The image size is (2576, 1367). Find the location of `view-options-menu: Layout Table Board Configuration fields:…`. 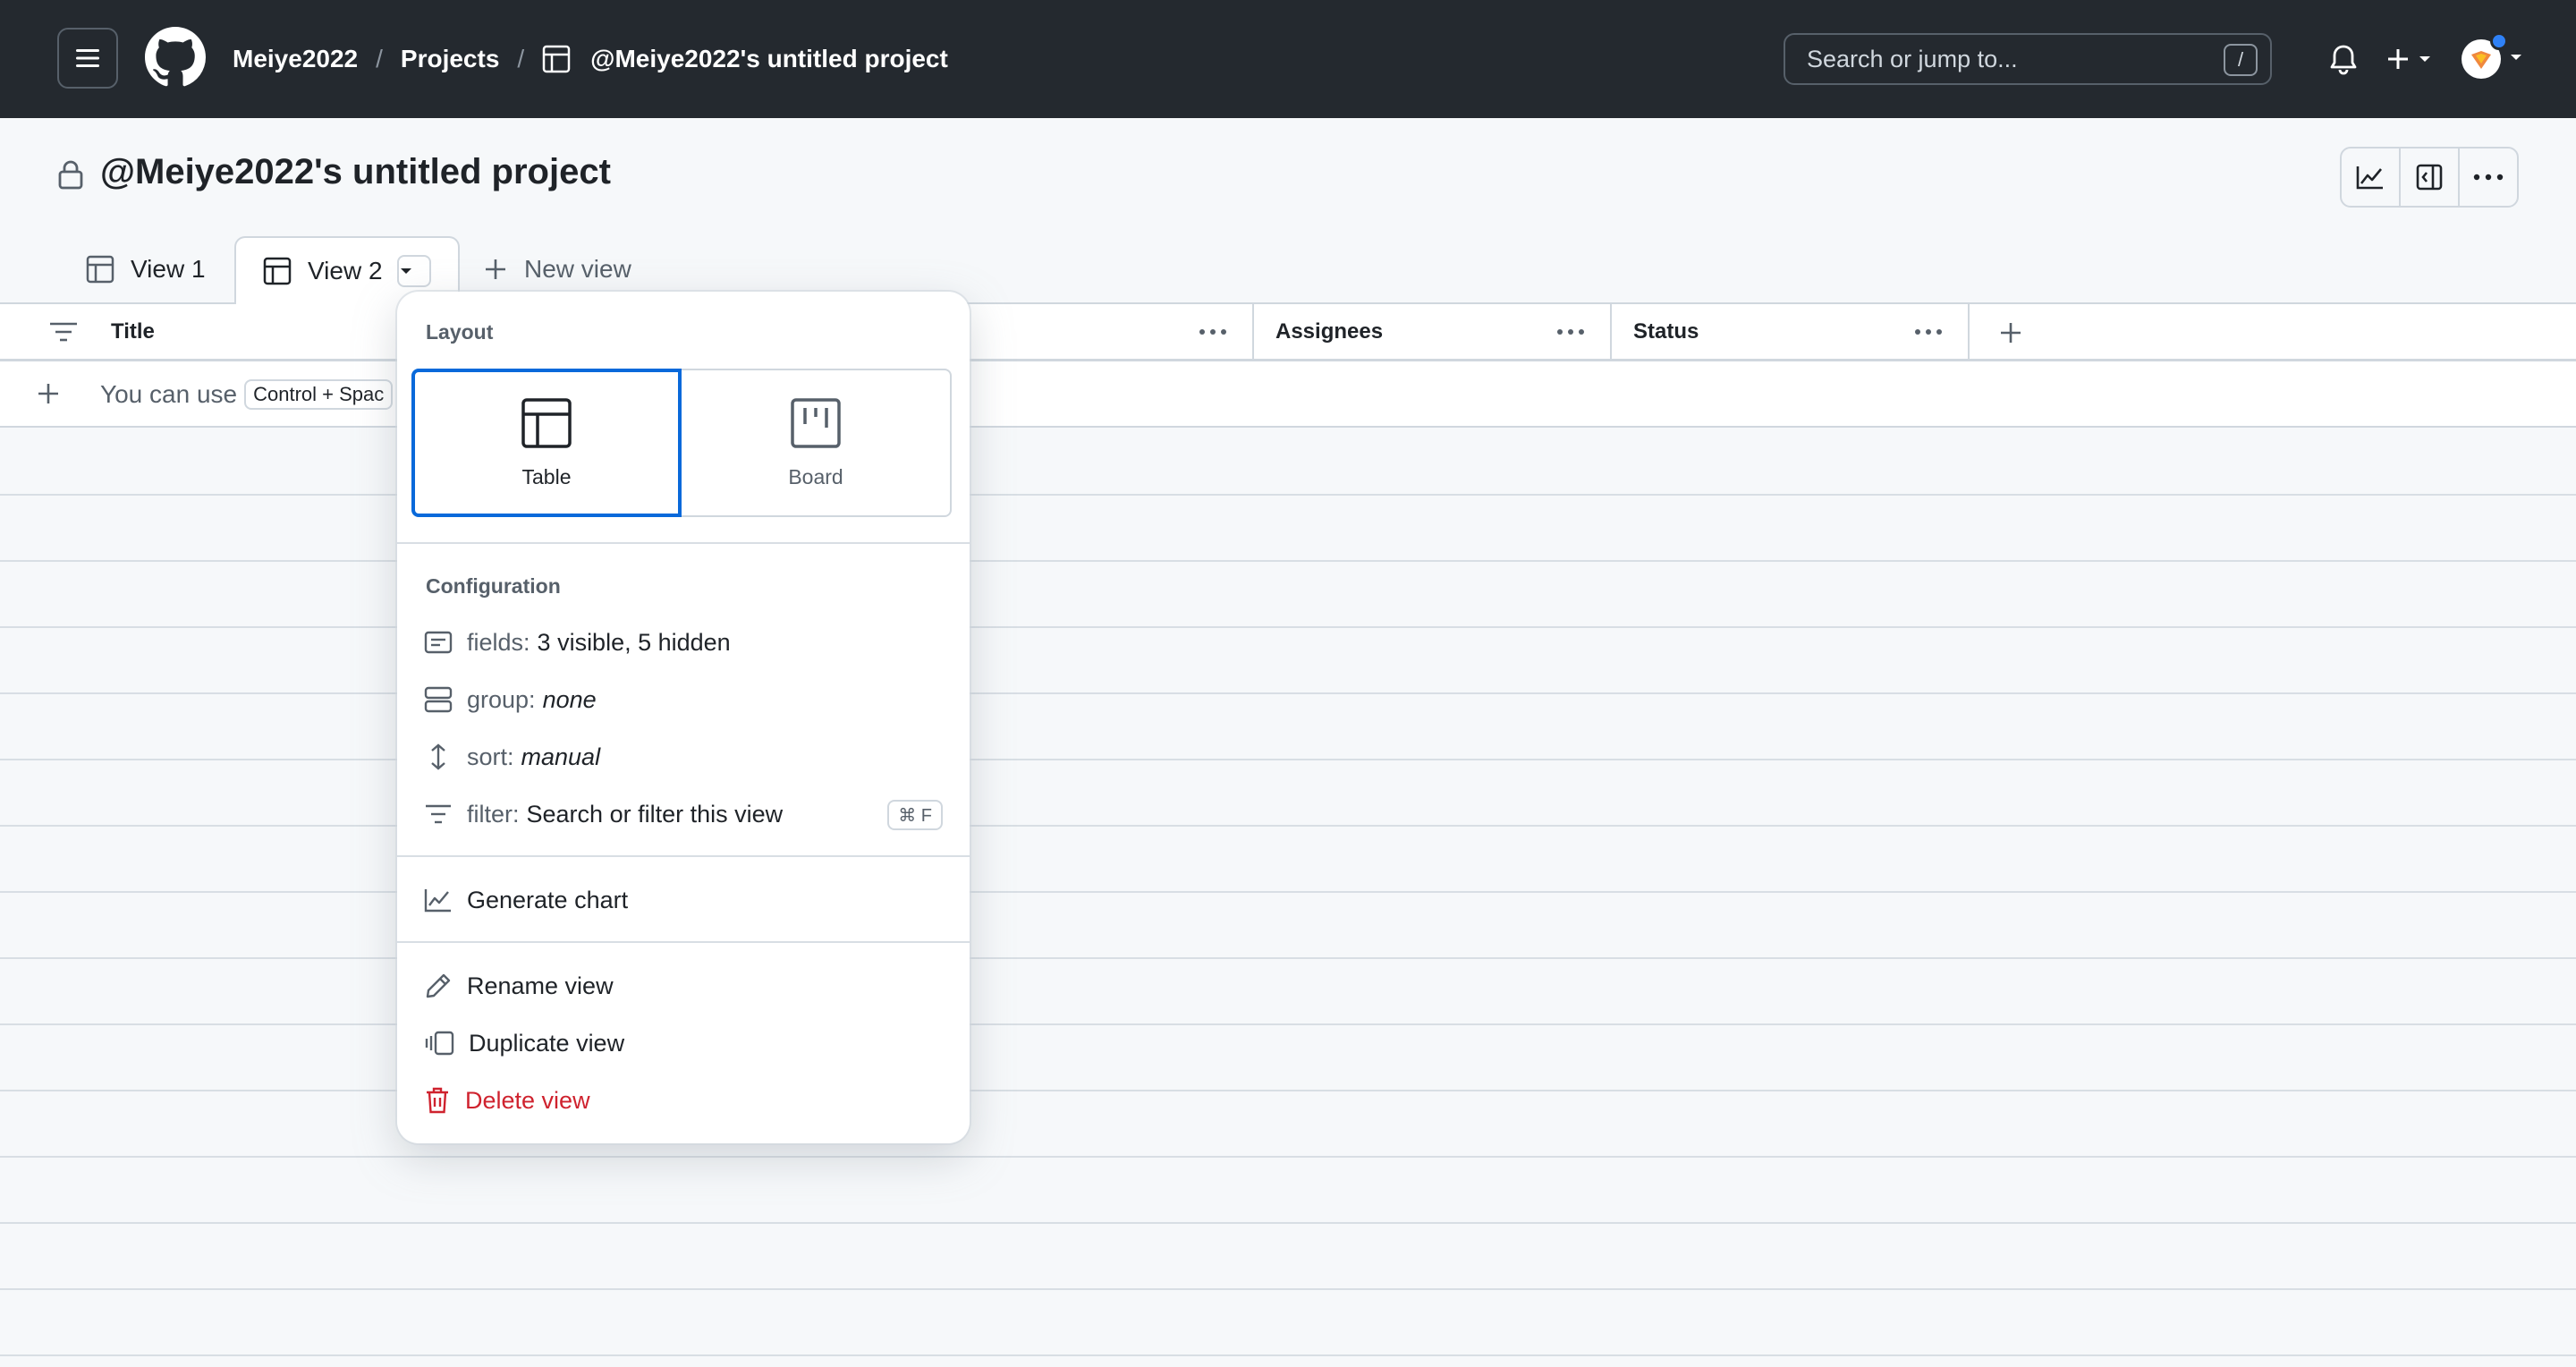

view-options-menu: Layout Table Board Configuration fields:… is located at coordinates (683, 717).